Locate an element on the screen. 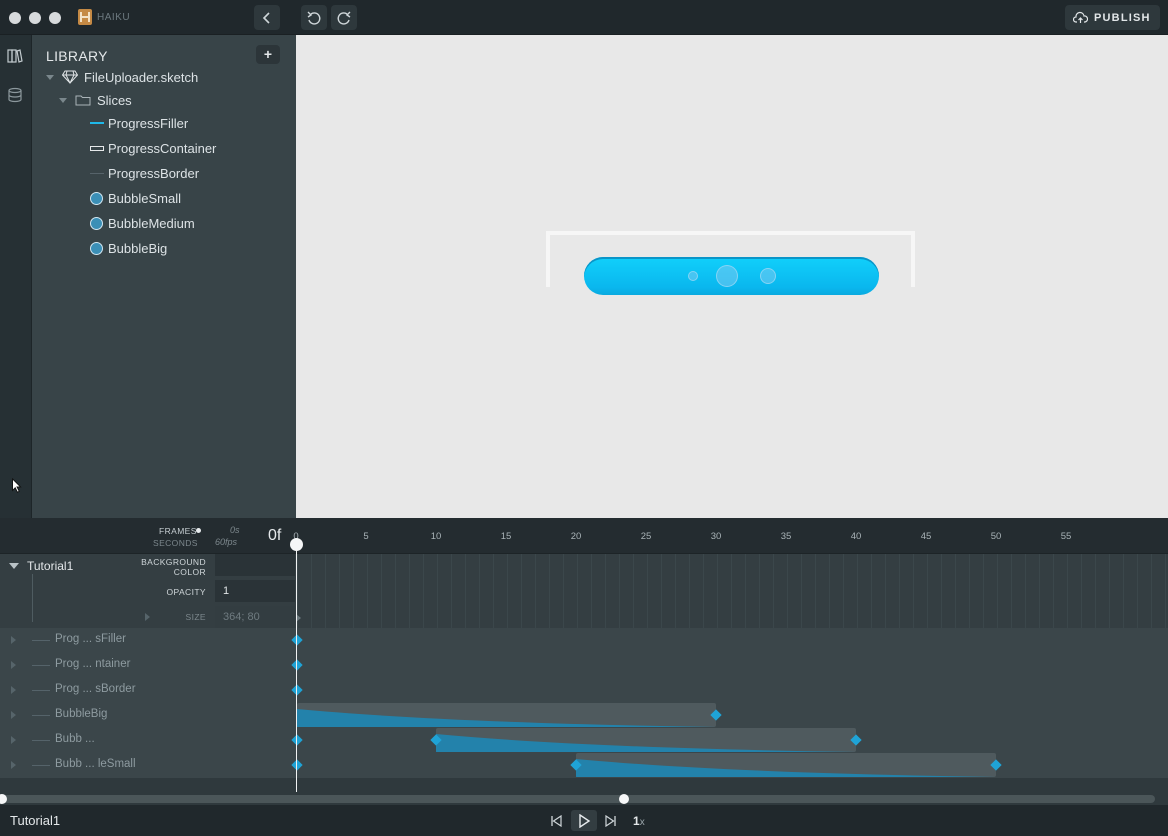  skip-back-button is located at coordinates (556, 820).